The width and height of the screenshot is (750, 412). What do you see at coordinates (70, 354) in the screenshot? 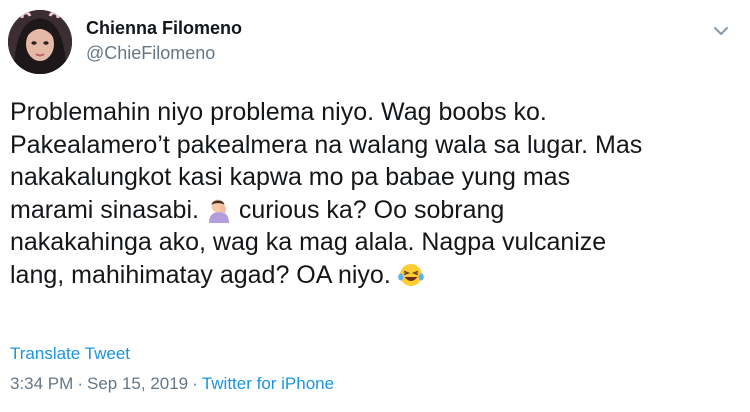
I see `translate-tweet-link: Translate Tweet` at bounding box center [70, 354].